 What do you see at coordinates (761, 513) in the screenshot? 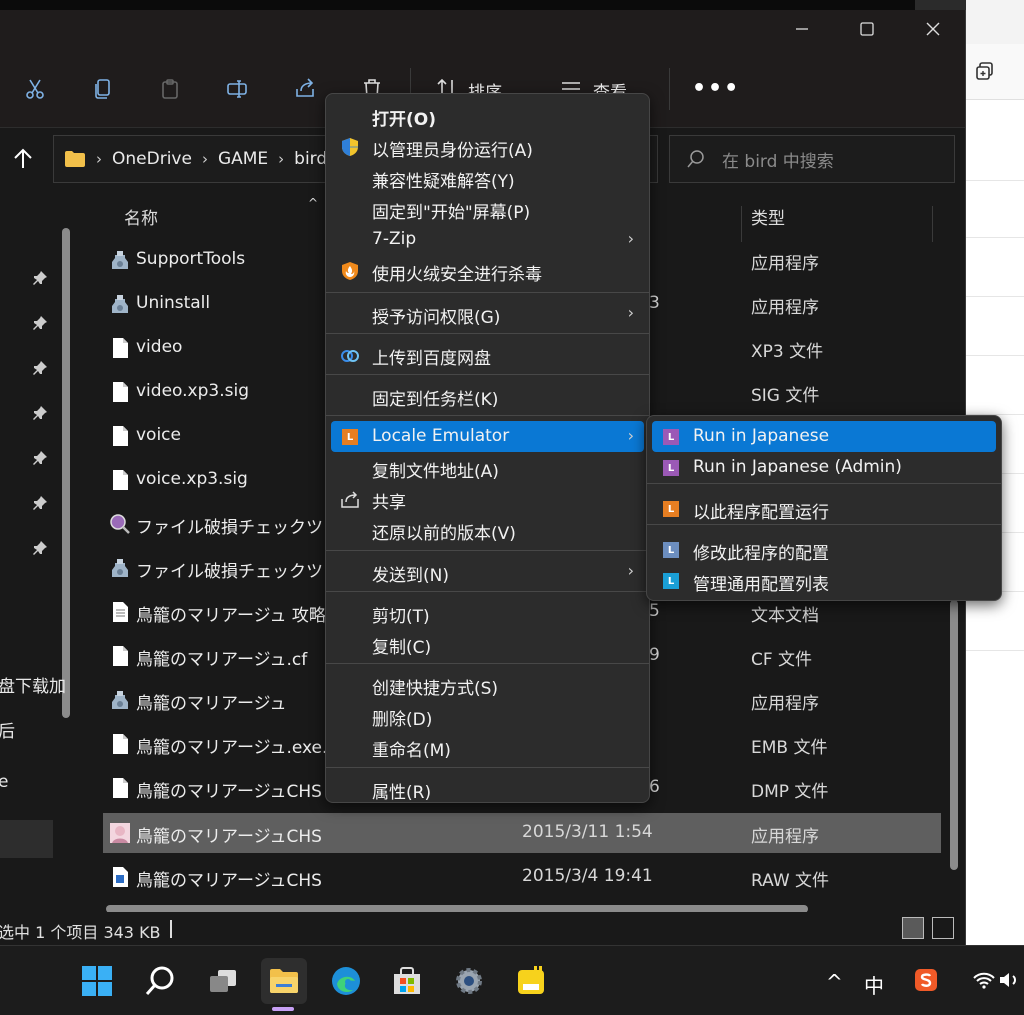
I see `submenu-item-label: 以此程序配置运行` at bounding box center [761, 513].